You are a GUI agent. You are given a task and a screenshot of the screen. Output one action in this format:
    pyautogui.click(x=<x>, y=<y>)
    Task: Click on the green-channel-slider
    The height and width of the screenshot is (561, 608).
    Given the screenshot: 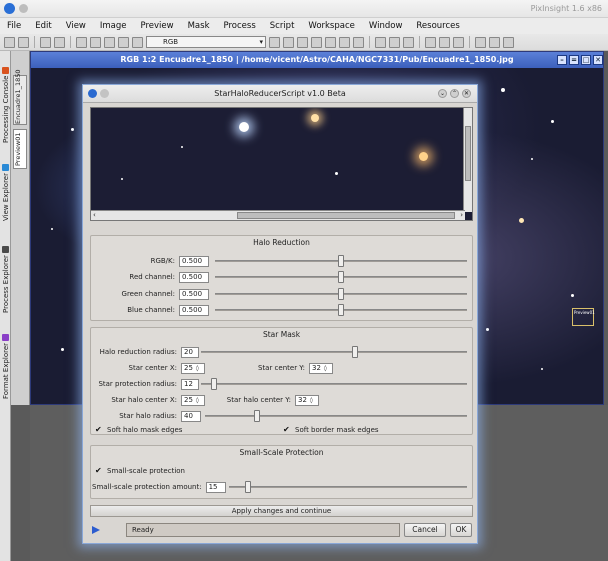 What is the action you would take?
    pyautogui.click(x=341, y=294)
    